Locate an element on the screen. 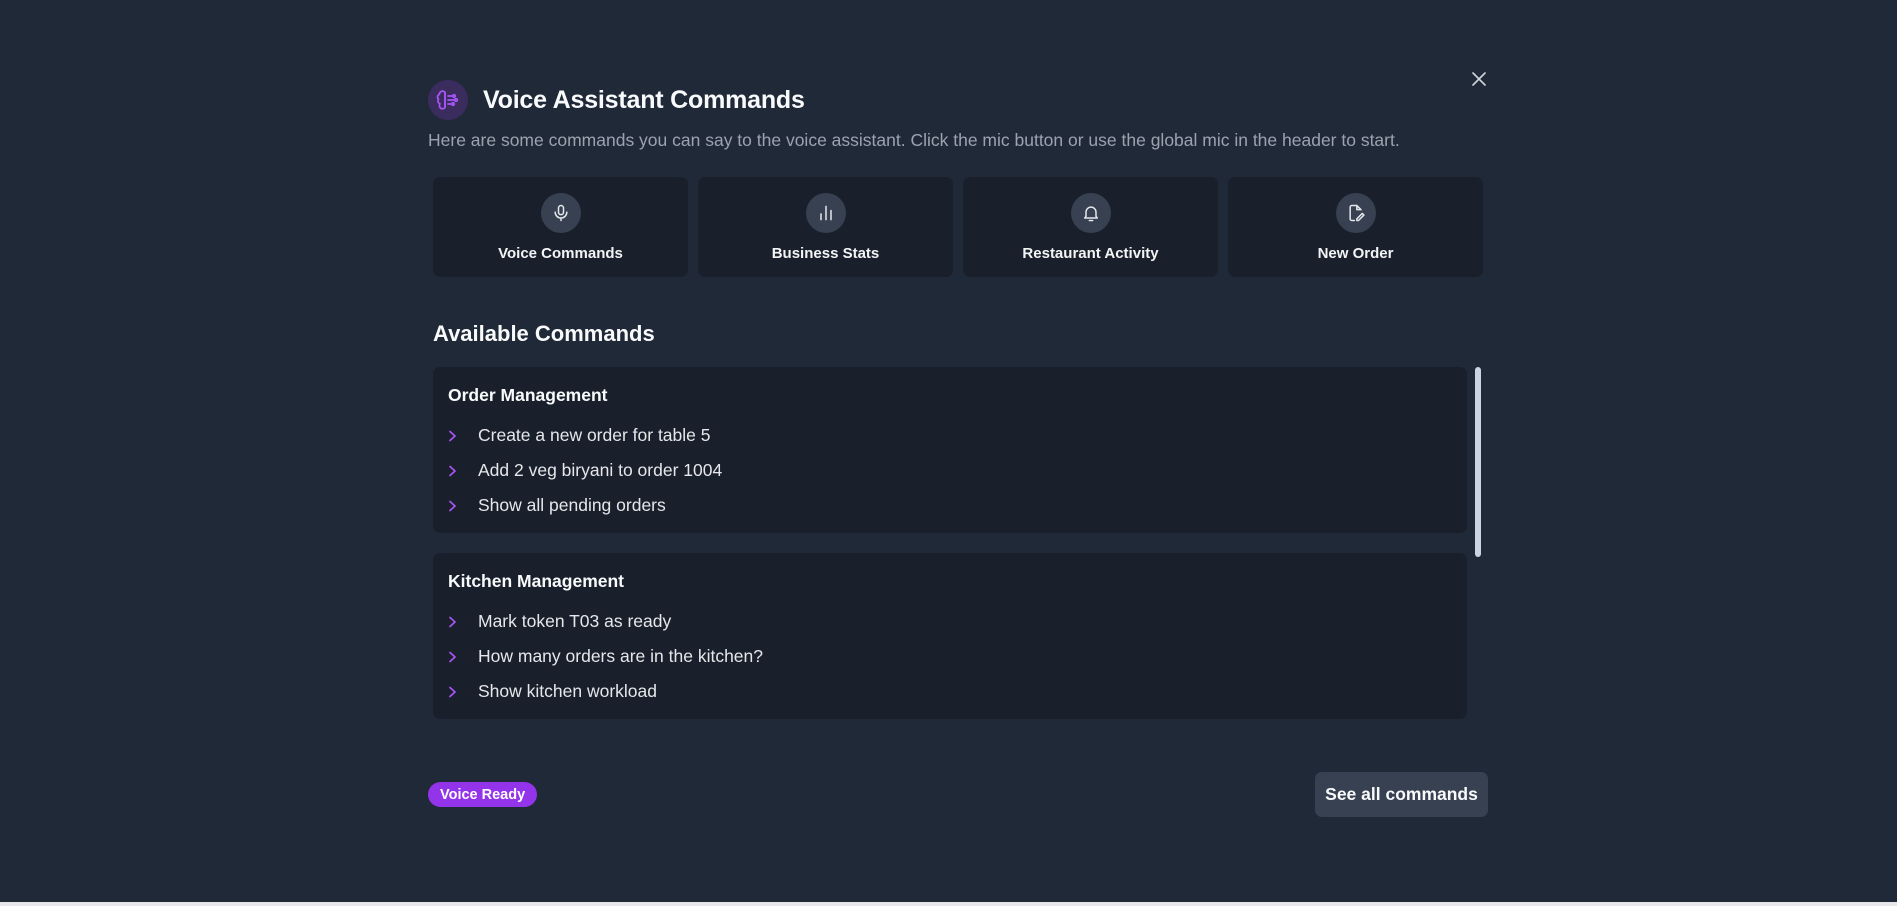 This screenshot has height=906, width=1897. section-title: Available Commands is located at coordinates (544, 333).